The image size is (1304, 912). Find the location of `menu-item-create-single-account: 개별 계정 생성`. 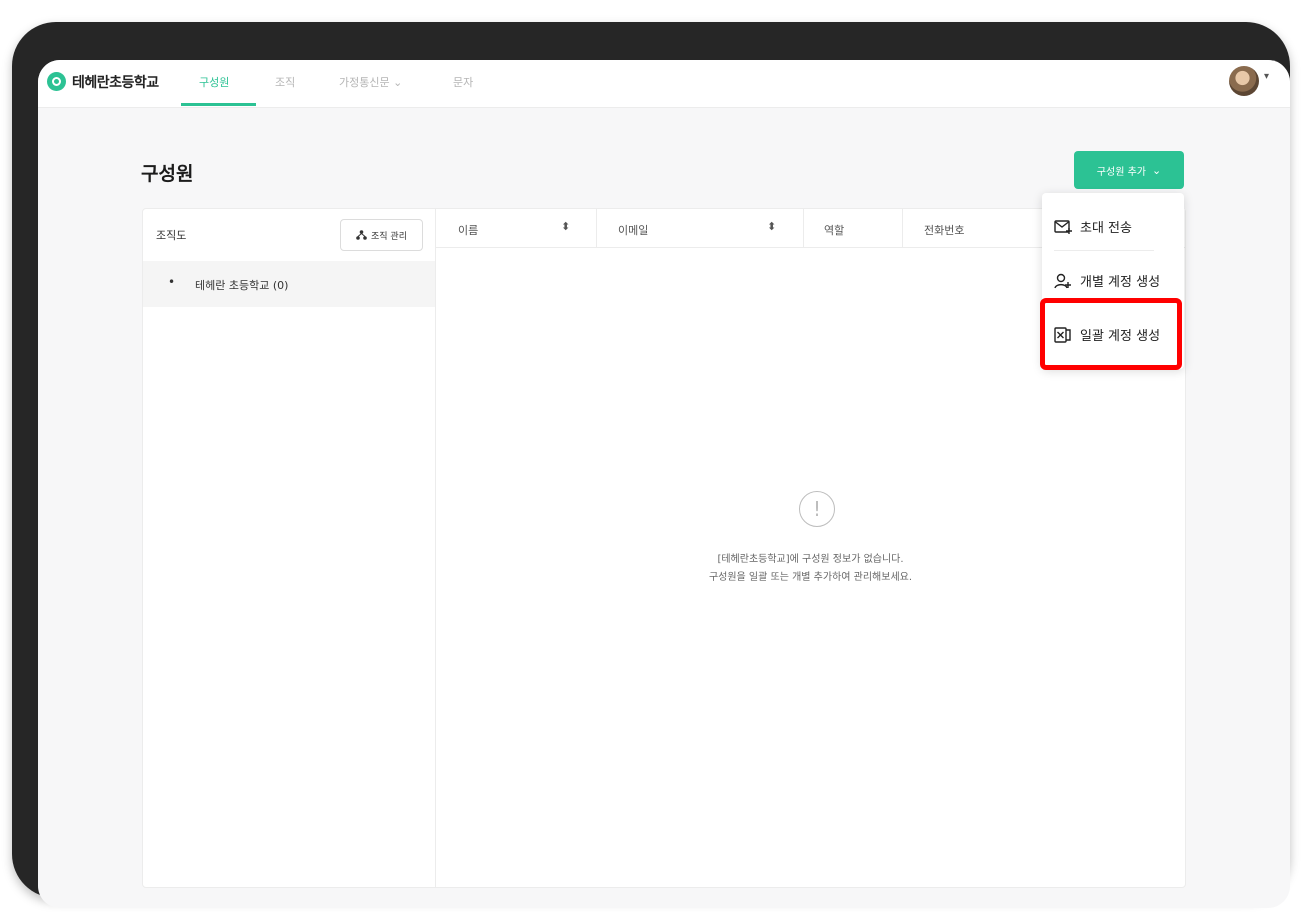

menu-item-create-single-account: 개별 계정 생성 is located at coordinates (1107, 280).